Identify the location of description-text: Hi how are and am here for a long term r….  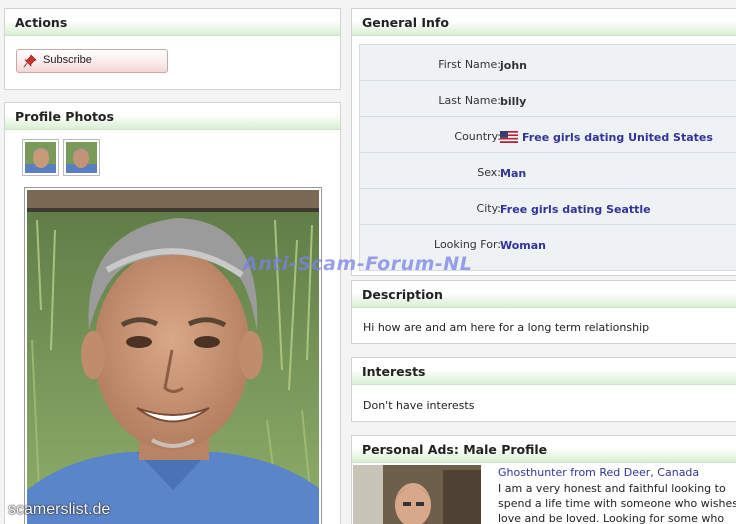
(506, 327).